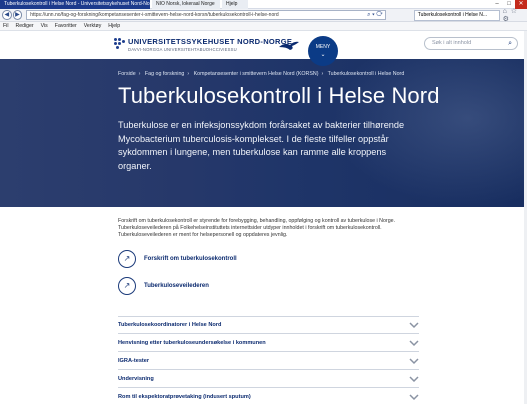 The image size is (527, 404). What do you see at coordinates (268, 325) in the screenshot?
I see `accordion-item: Tuberkulosekoordinatorer i Helse Nord` at bounding box center [268, 325].